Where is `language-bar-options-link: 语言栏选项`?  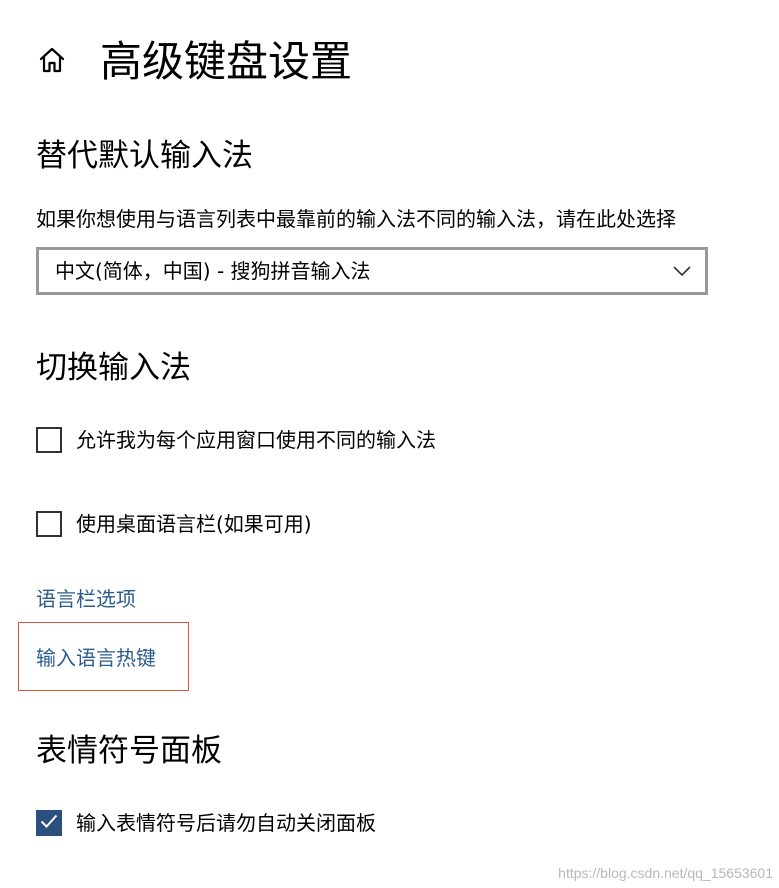
language-bar-options-link: 语言栏选项 is located at coordinates (86, 599).